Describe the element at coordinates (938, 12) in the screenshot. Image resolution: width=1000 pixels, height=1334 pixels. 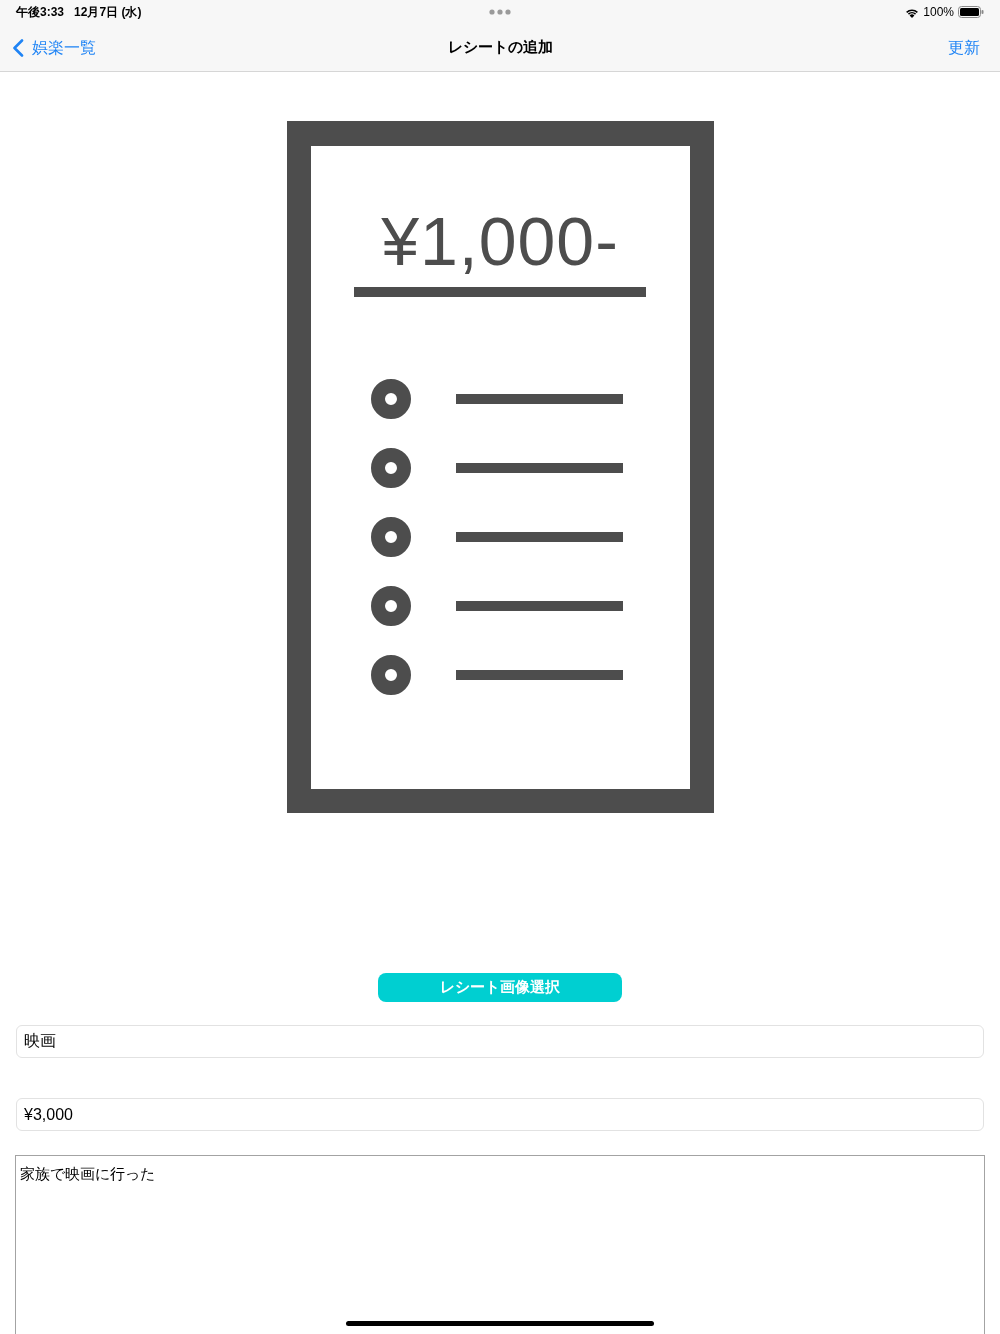
I see `battery-percent: 100%` at that location.